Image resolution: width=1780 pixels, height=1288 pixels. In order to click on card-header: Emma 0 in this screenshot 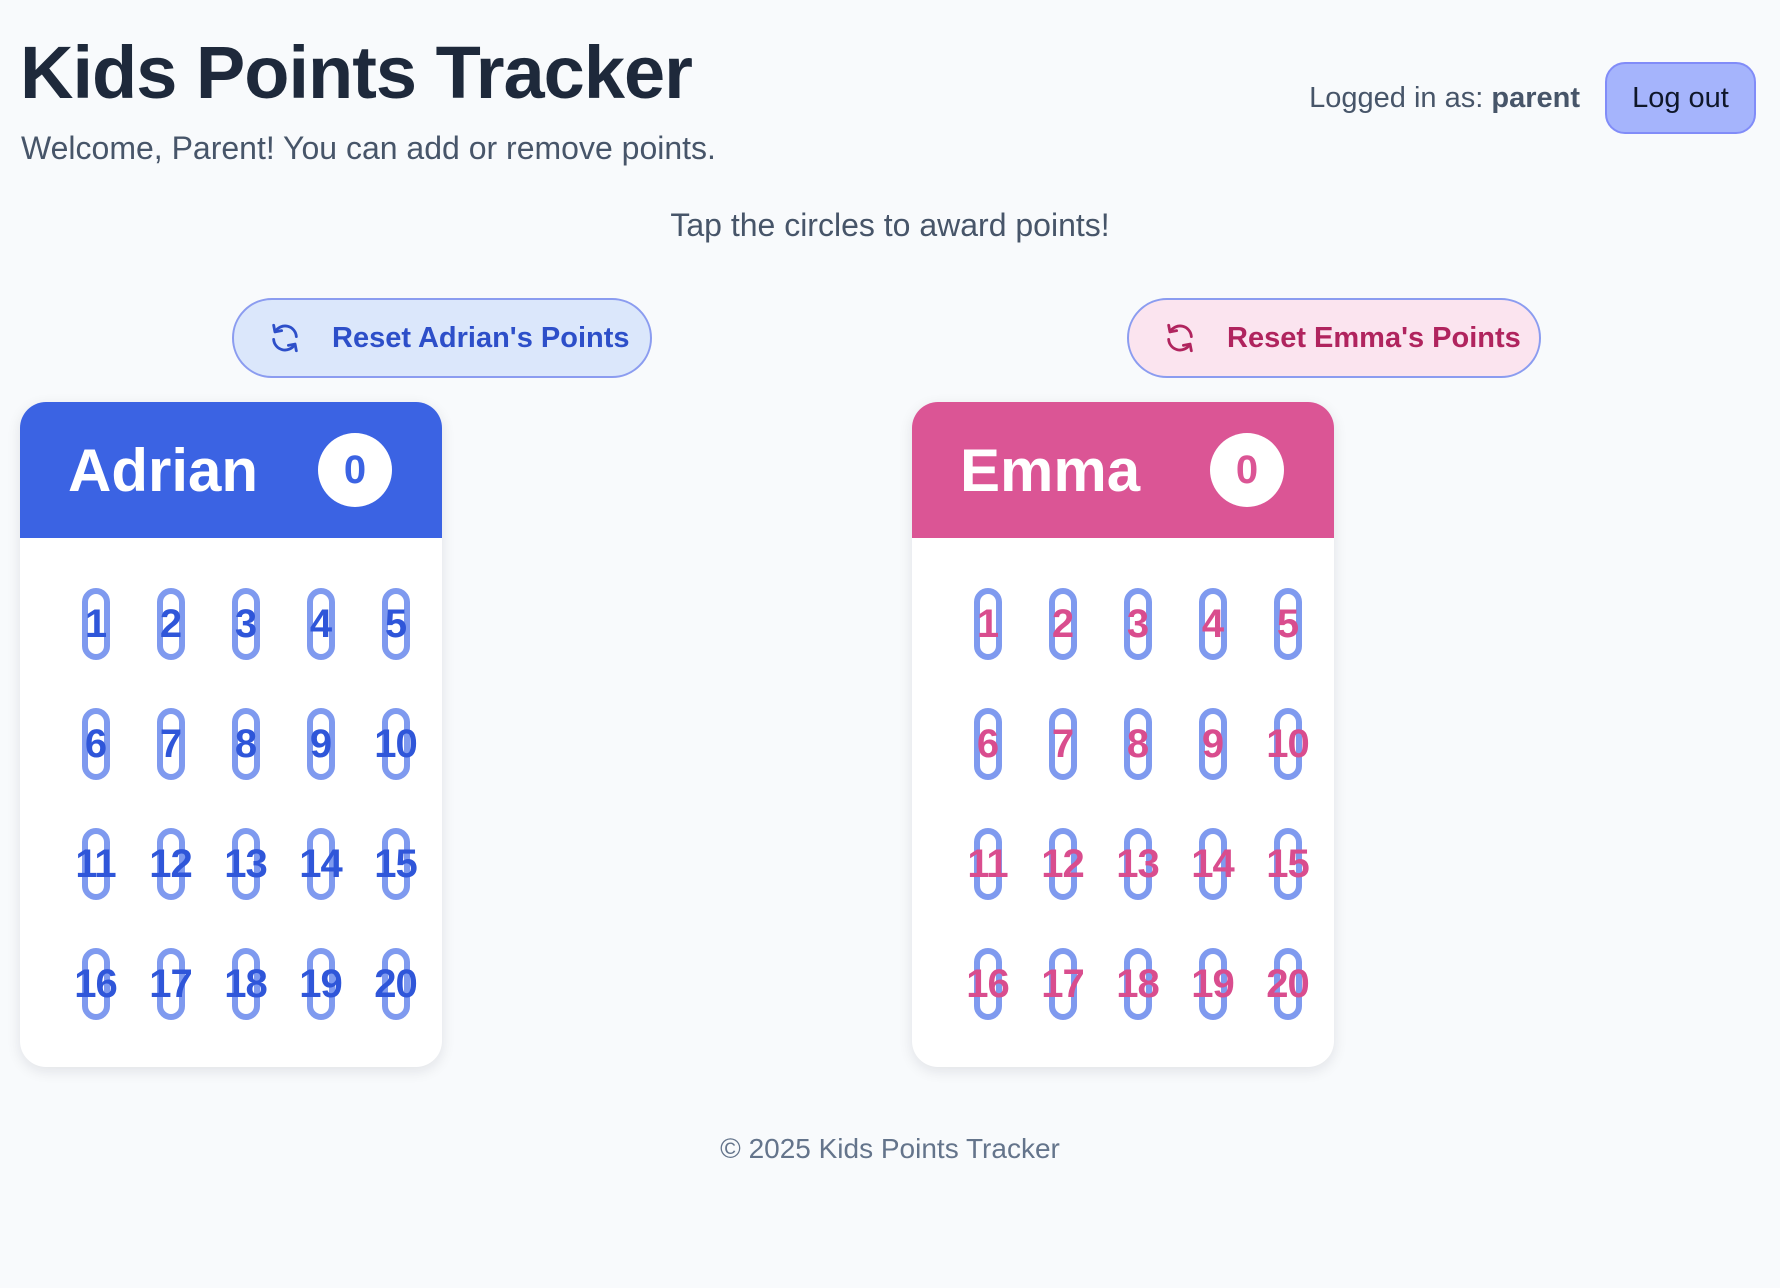, I will do `click(1123, 470)`.